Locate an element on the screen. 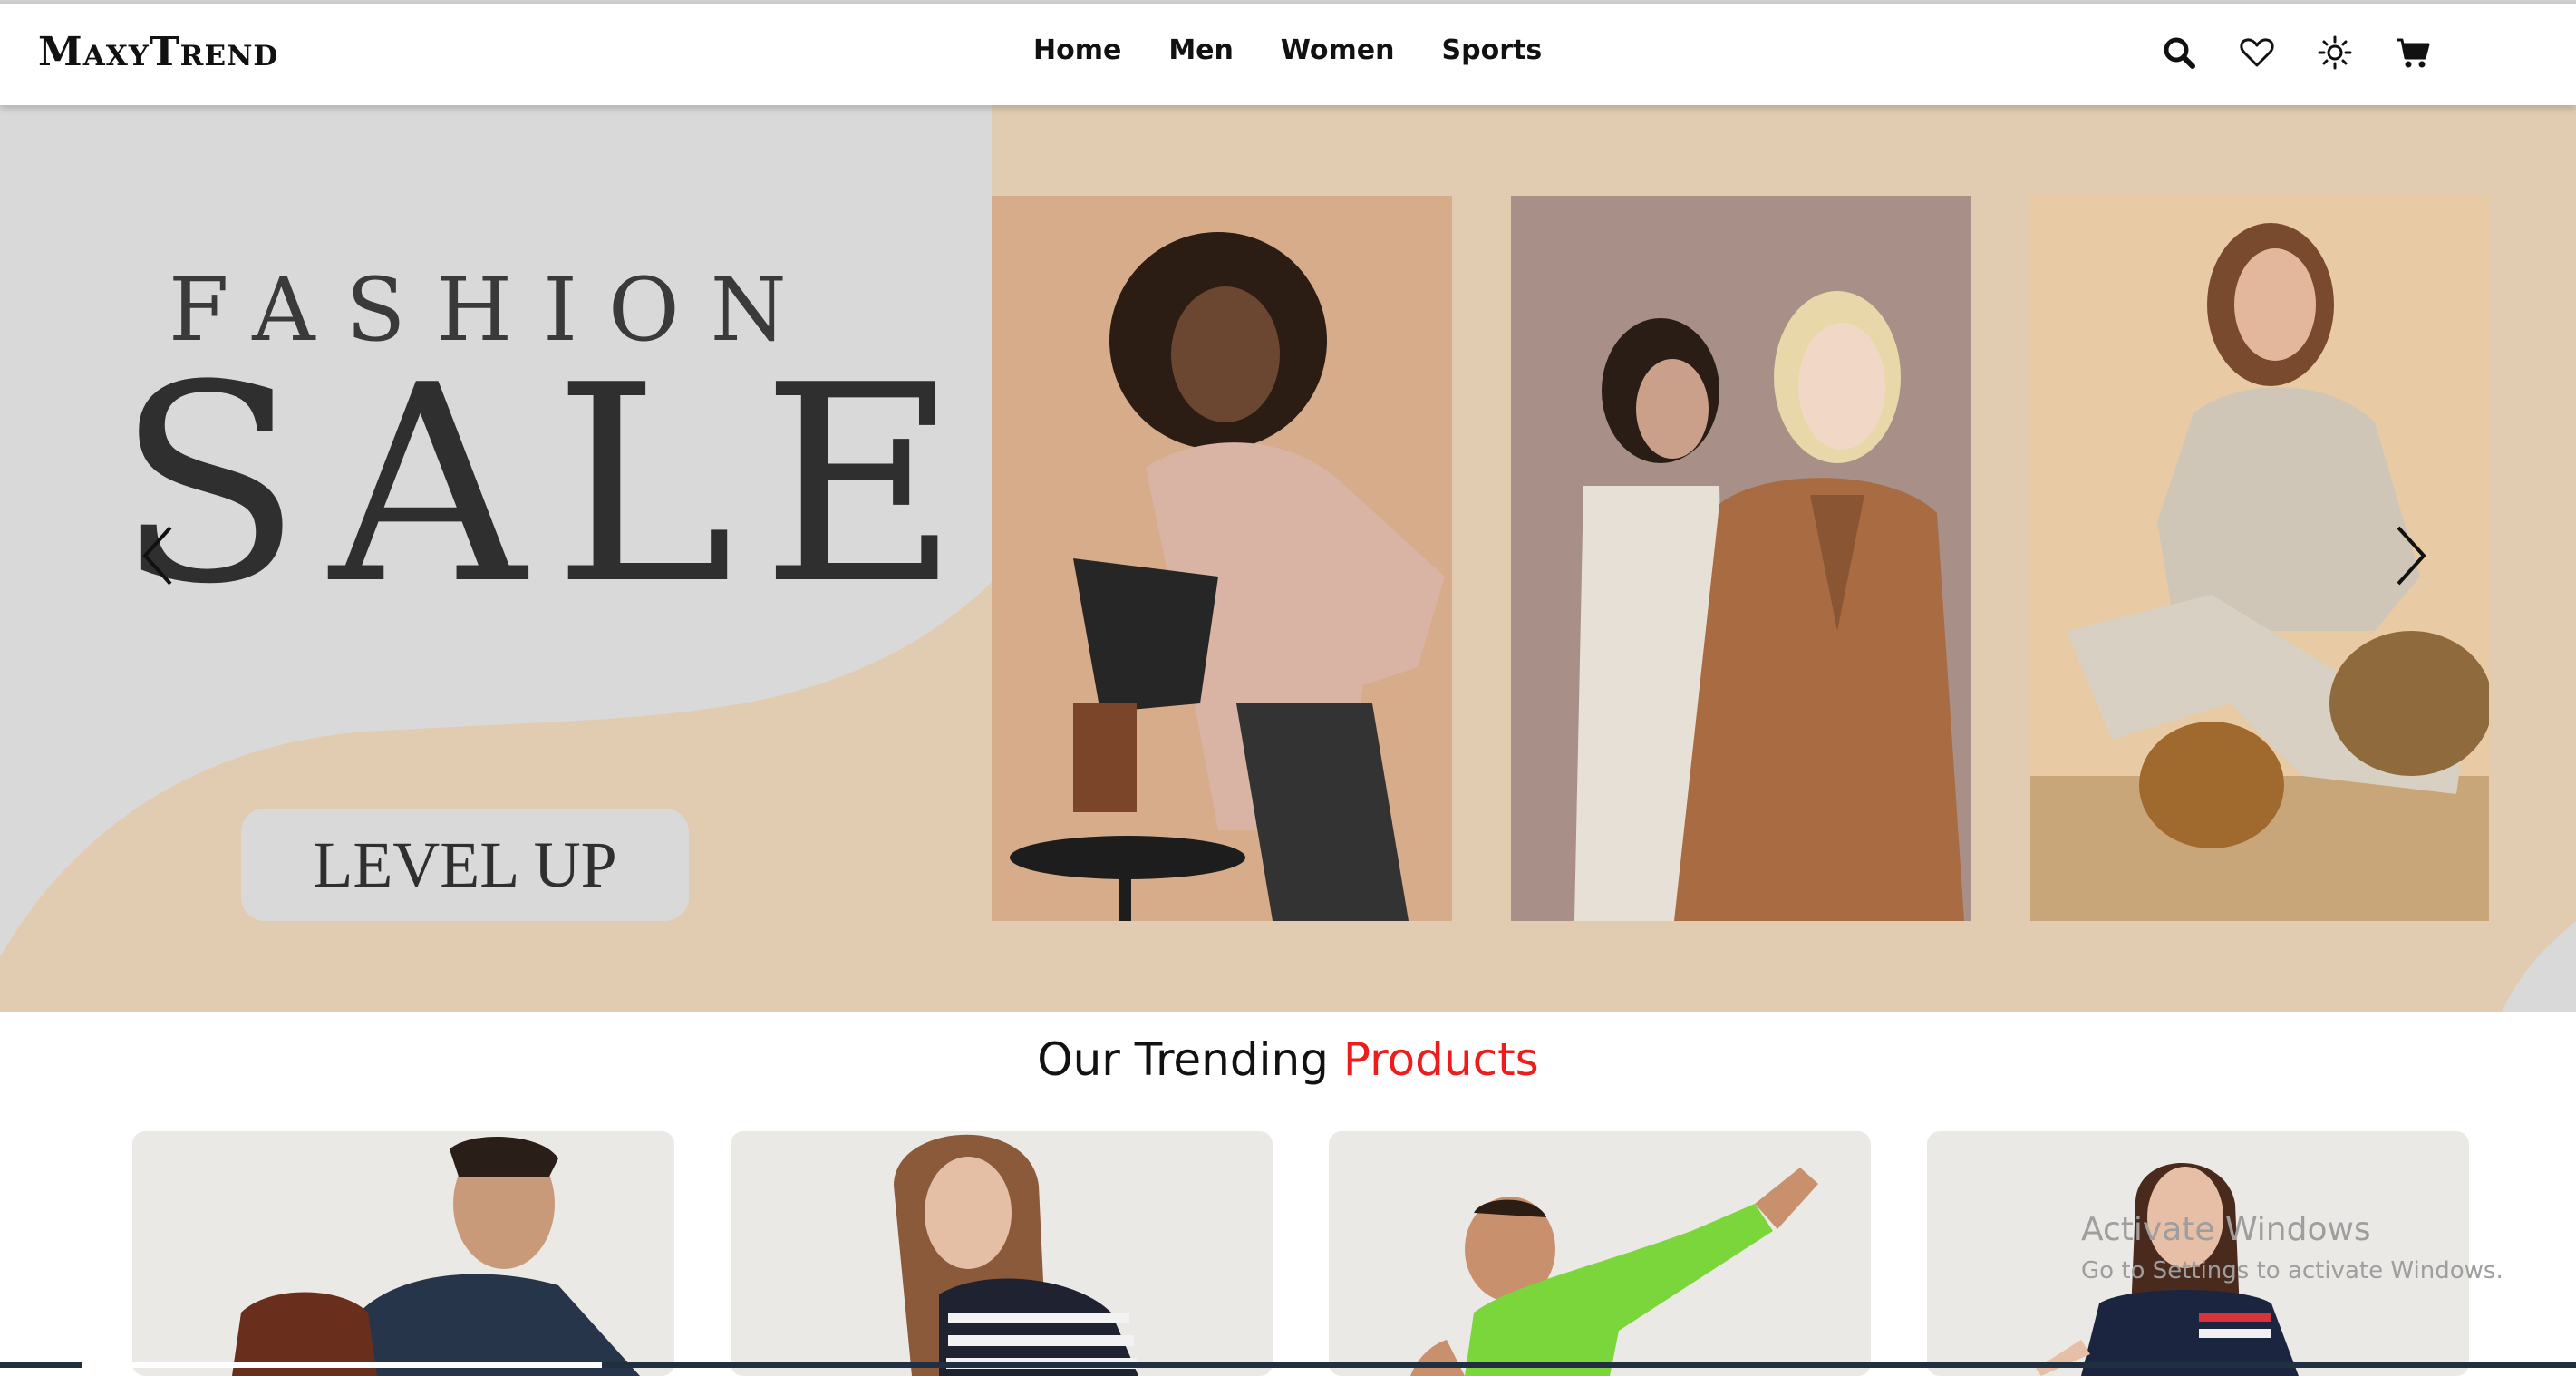 The image size is (2576, 1376). heart-icon is located at coordinates (2257, 52).